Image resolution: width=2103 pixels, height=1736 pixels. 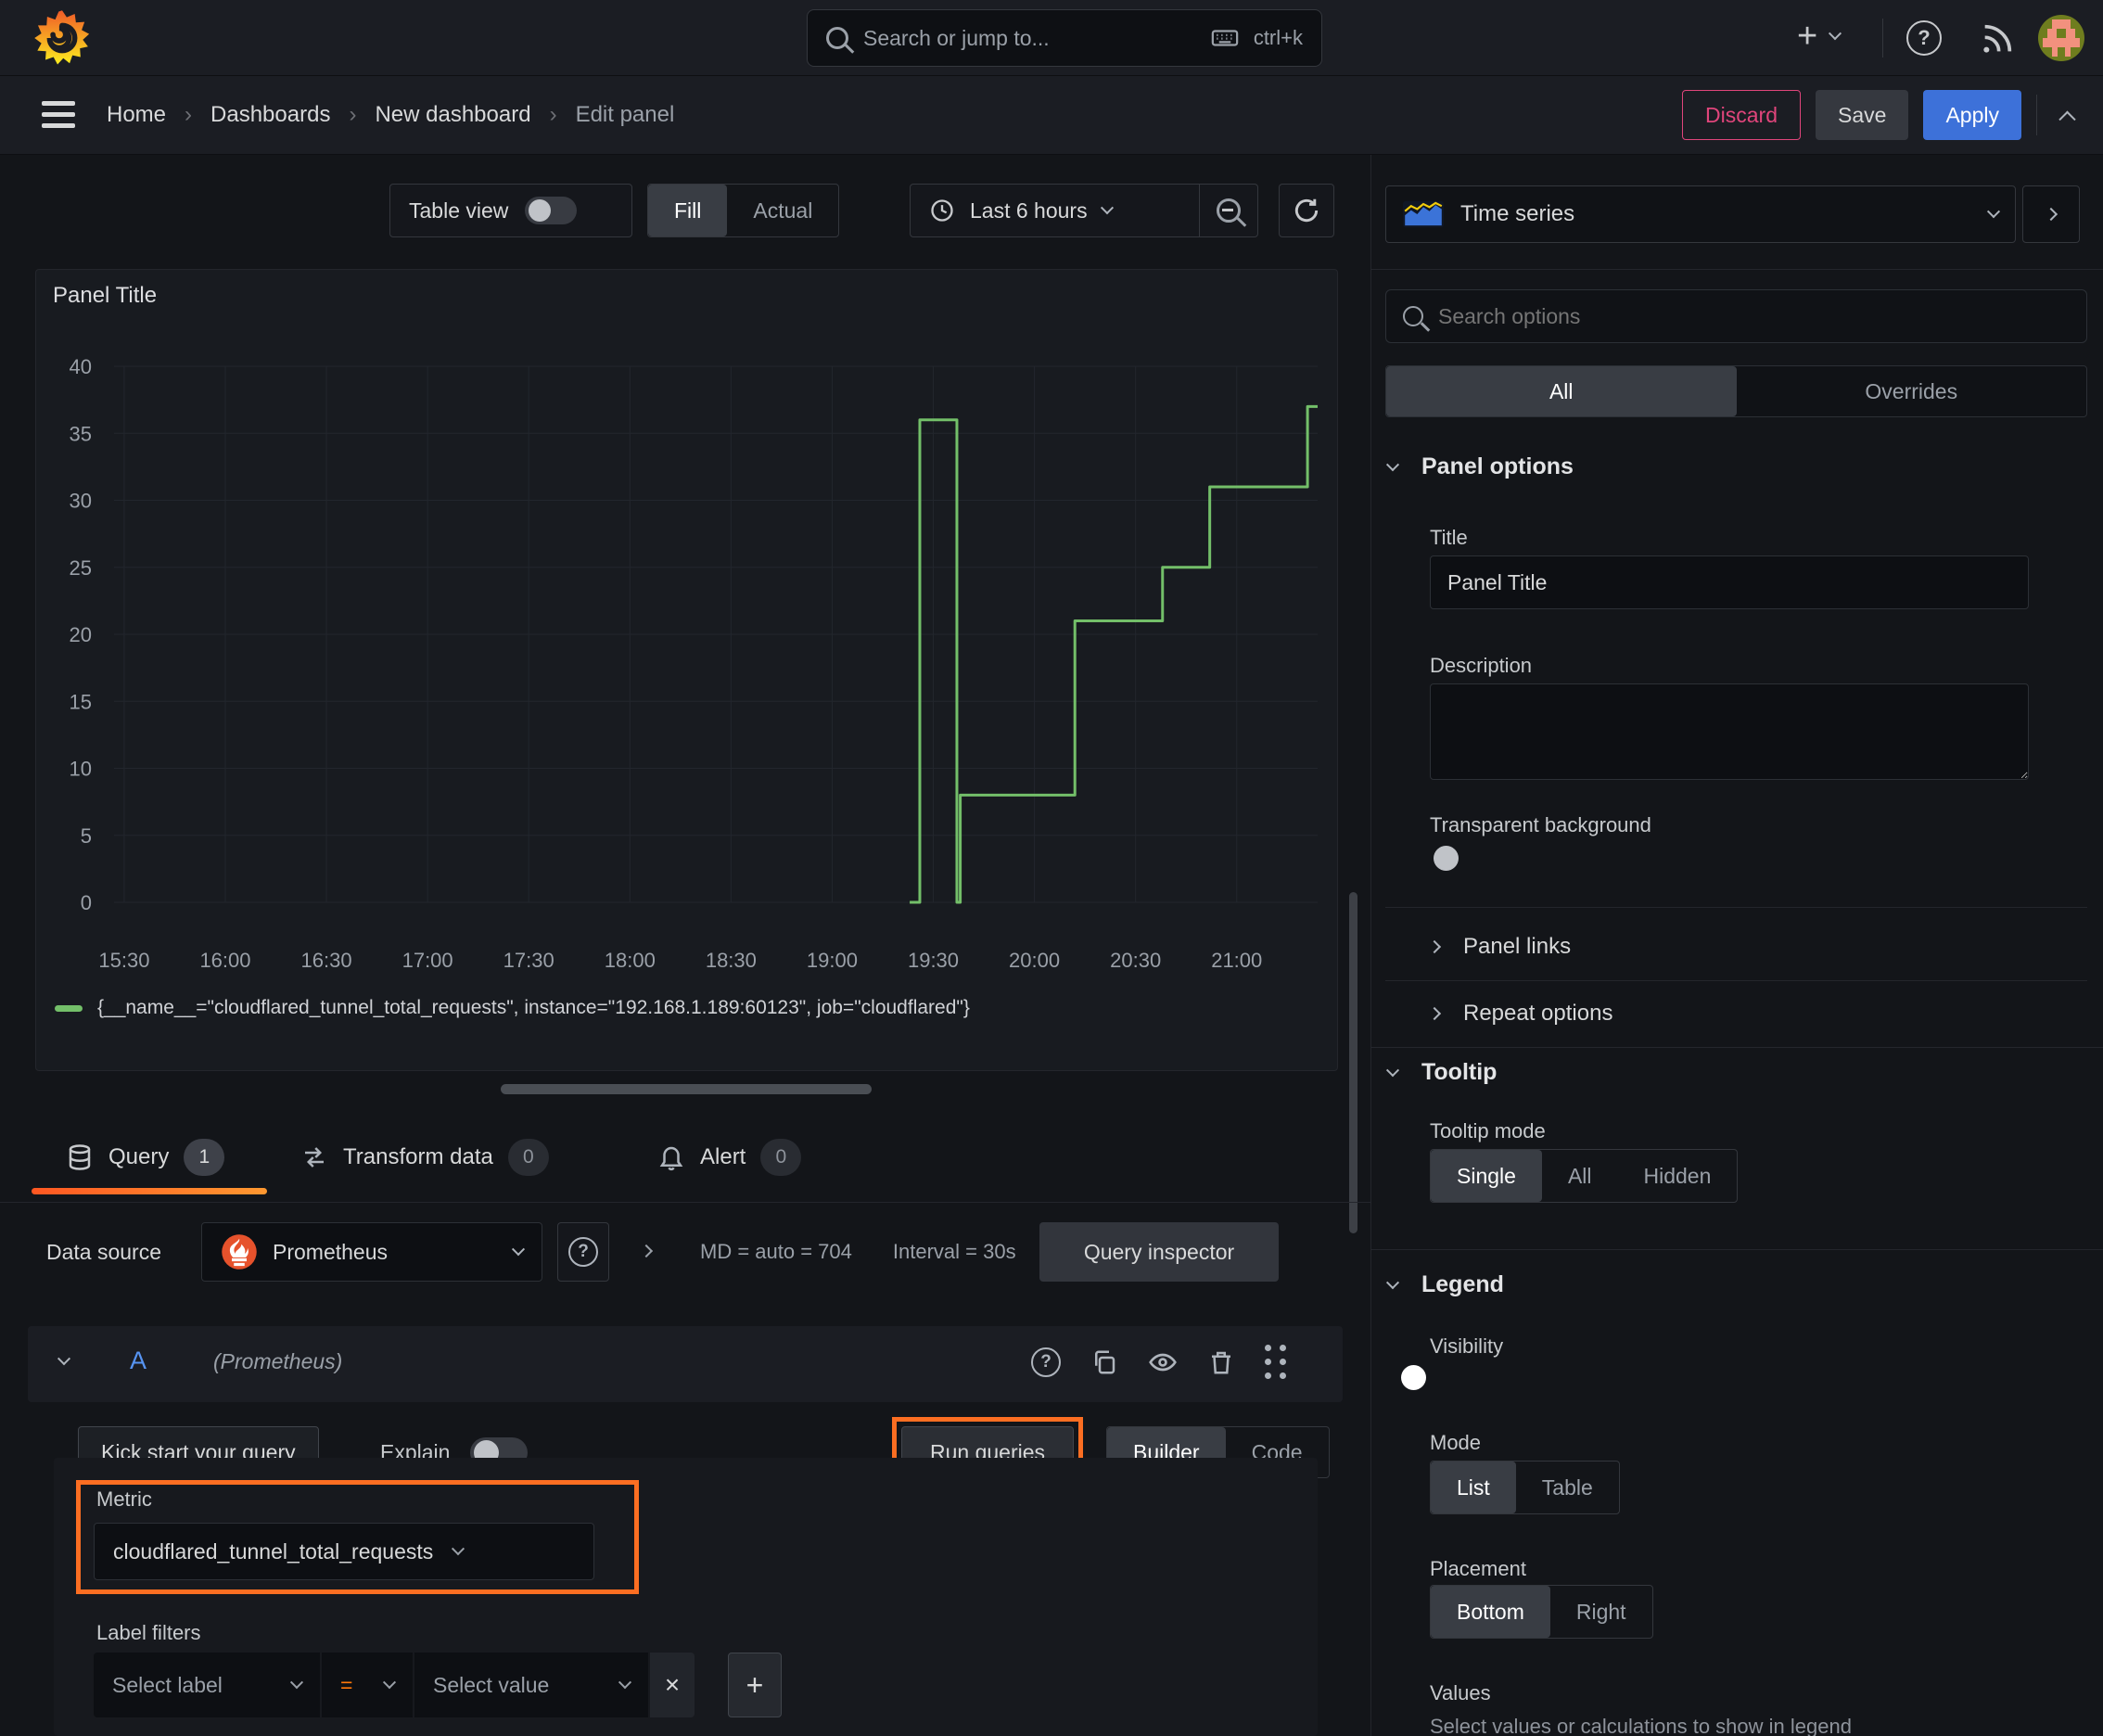 I want to click on tooltip-hidden-option: Hidden, so click(x=1678, y=1176).